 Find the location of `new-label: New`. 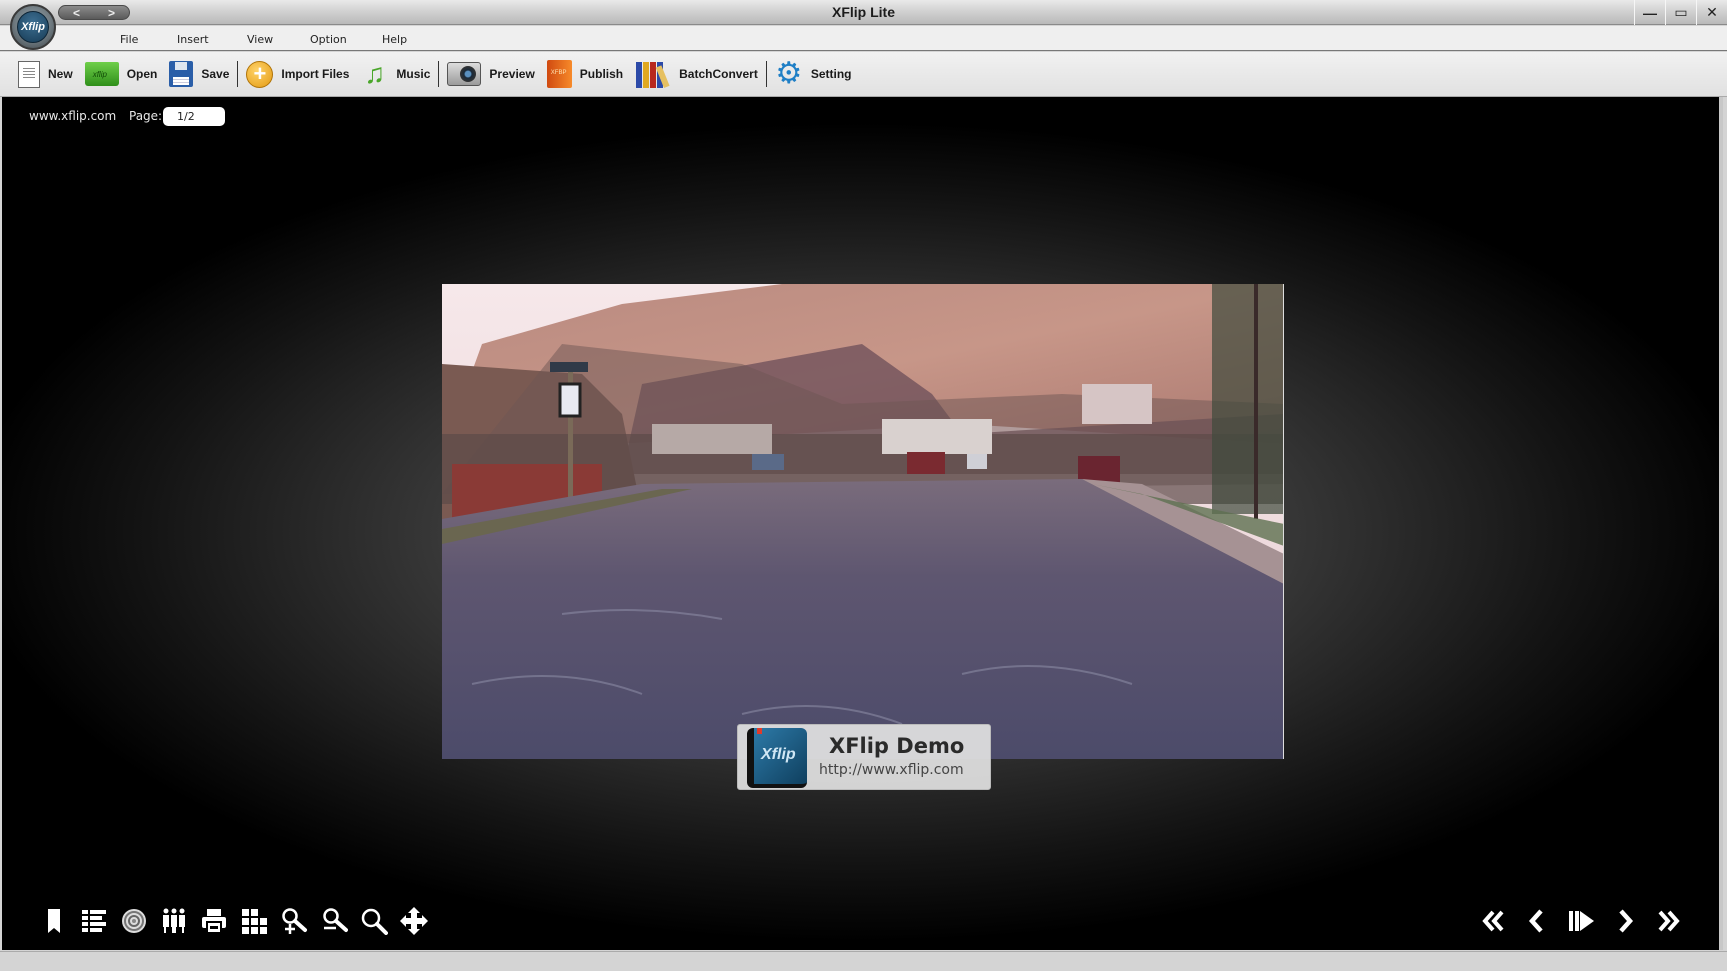

new-label: New is located at coordinates (60, 74).